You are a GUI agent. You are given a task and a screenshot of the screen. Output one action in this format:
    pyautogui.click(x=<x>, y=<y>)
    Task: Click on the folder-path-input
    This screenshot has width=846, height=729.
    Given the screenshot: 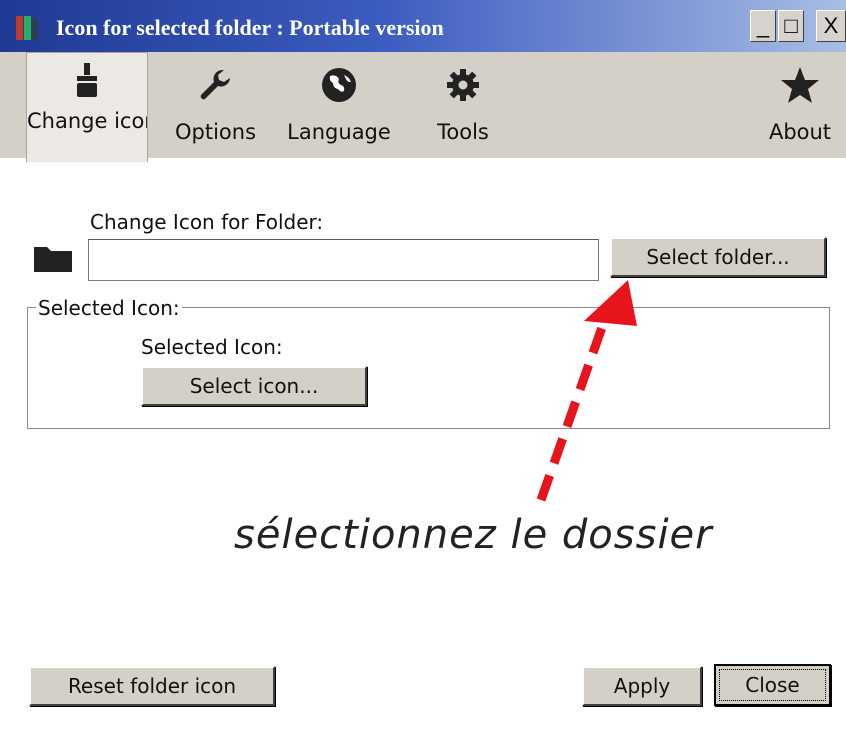 What is the action you would take?
    pyautogui.click(x=343, y=260)
    